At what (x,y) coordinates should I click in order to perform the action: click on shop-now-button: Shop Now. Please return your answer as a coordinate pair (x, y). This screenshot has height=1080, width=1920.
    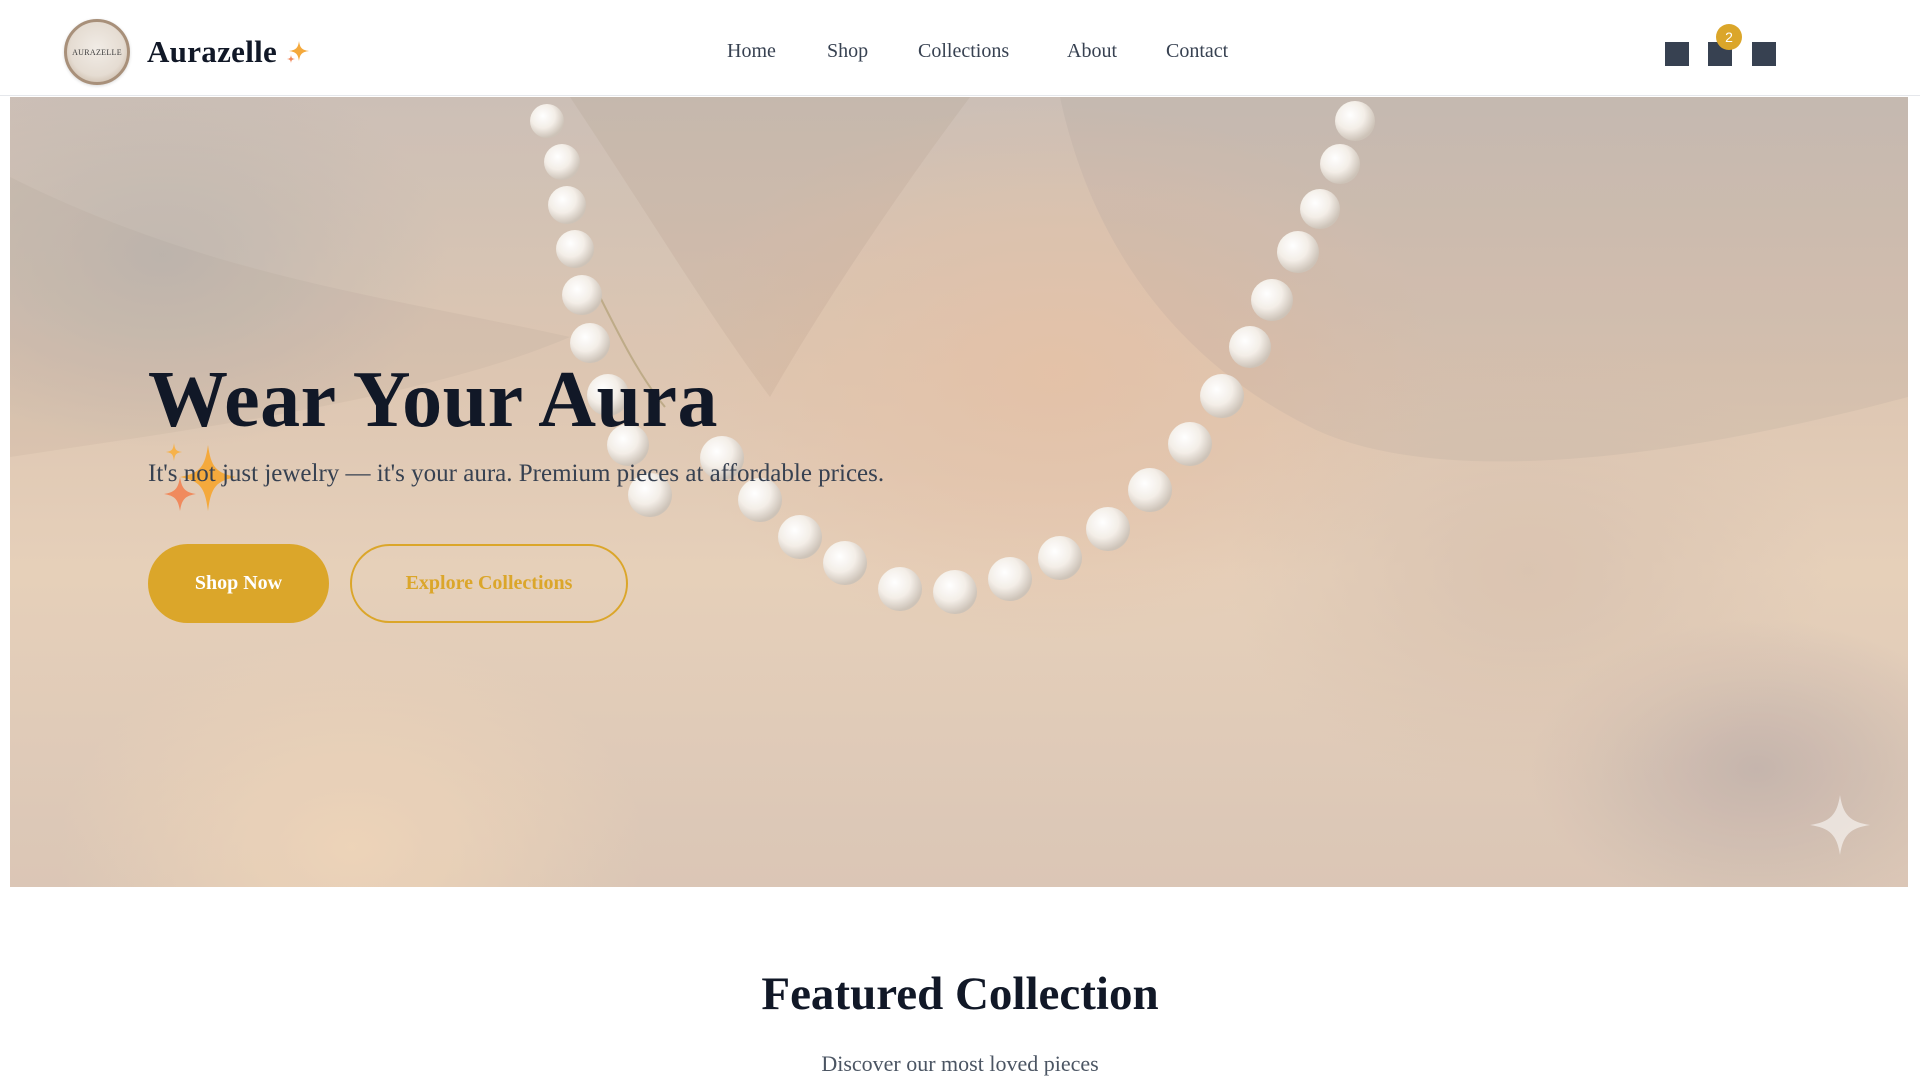
    Looking at the image, I should click on (238, 583).